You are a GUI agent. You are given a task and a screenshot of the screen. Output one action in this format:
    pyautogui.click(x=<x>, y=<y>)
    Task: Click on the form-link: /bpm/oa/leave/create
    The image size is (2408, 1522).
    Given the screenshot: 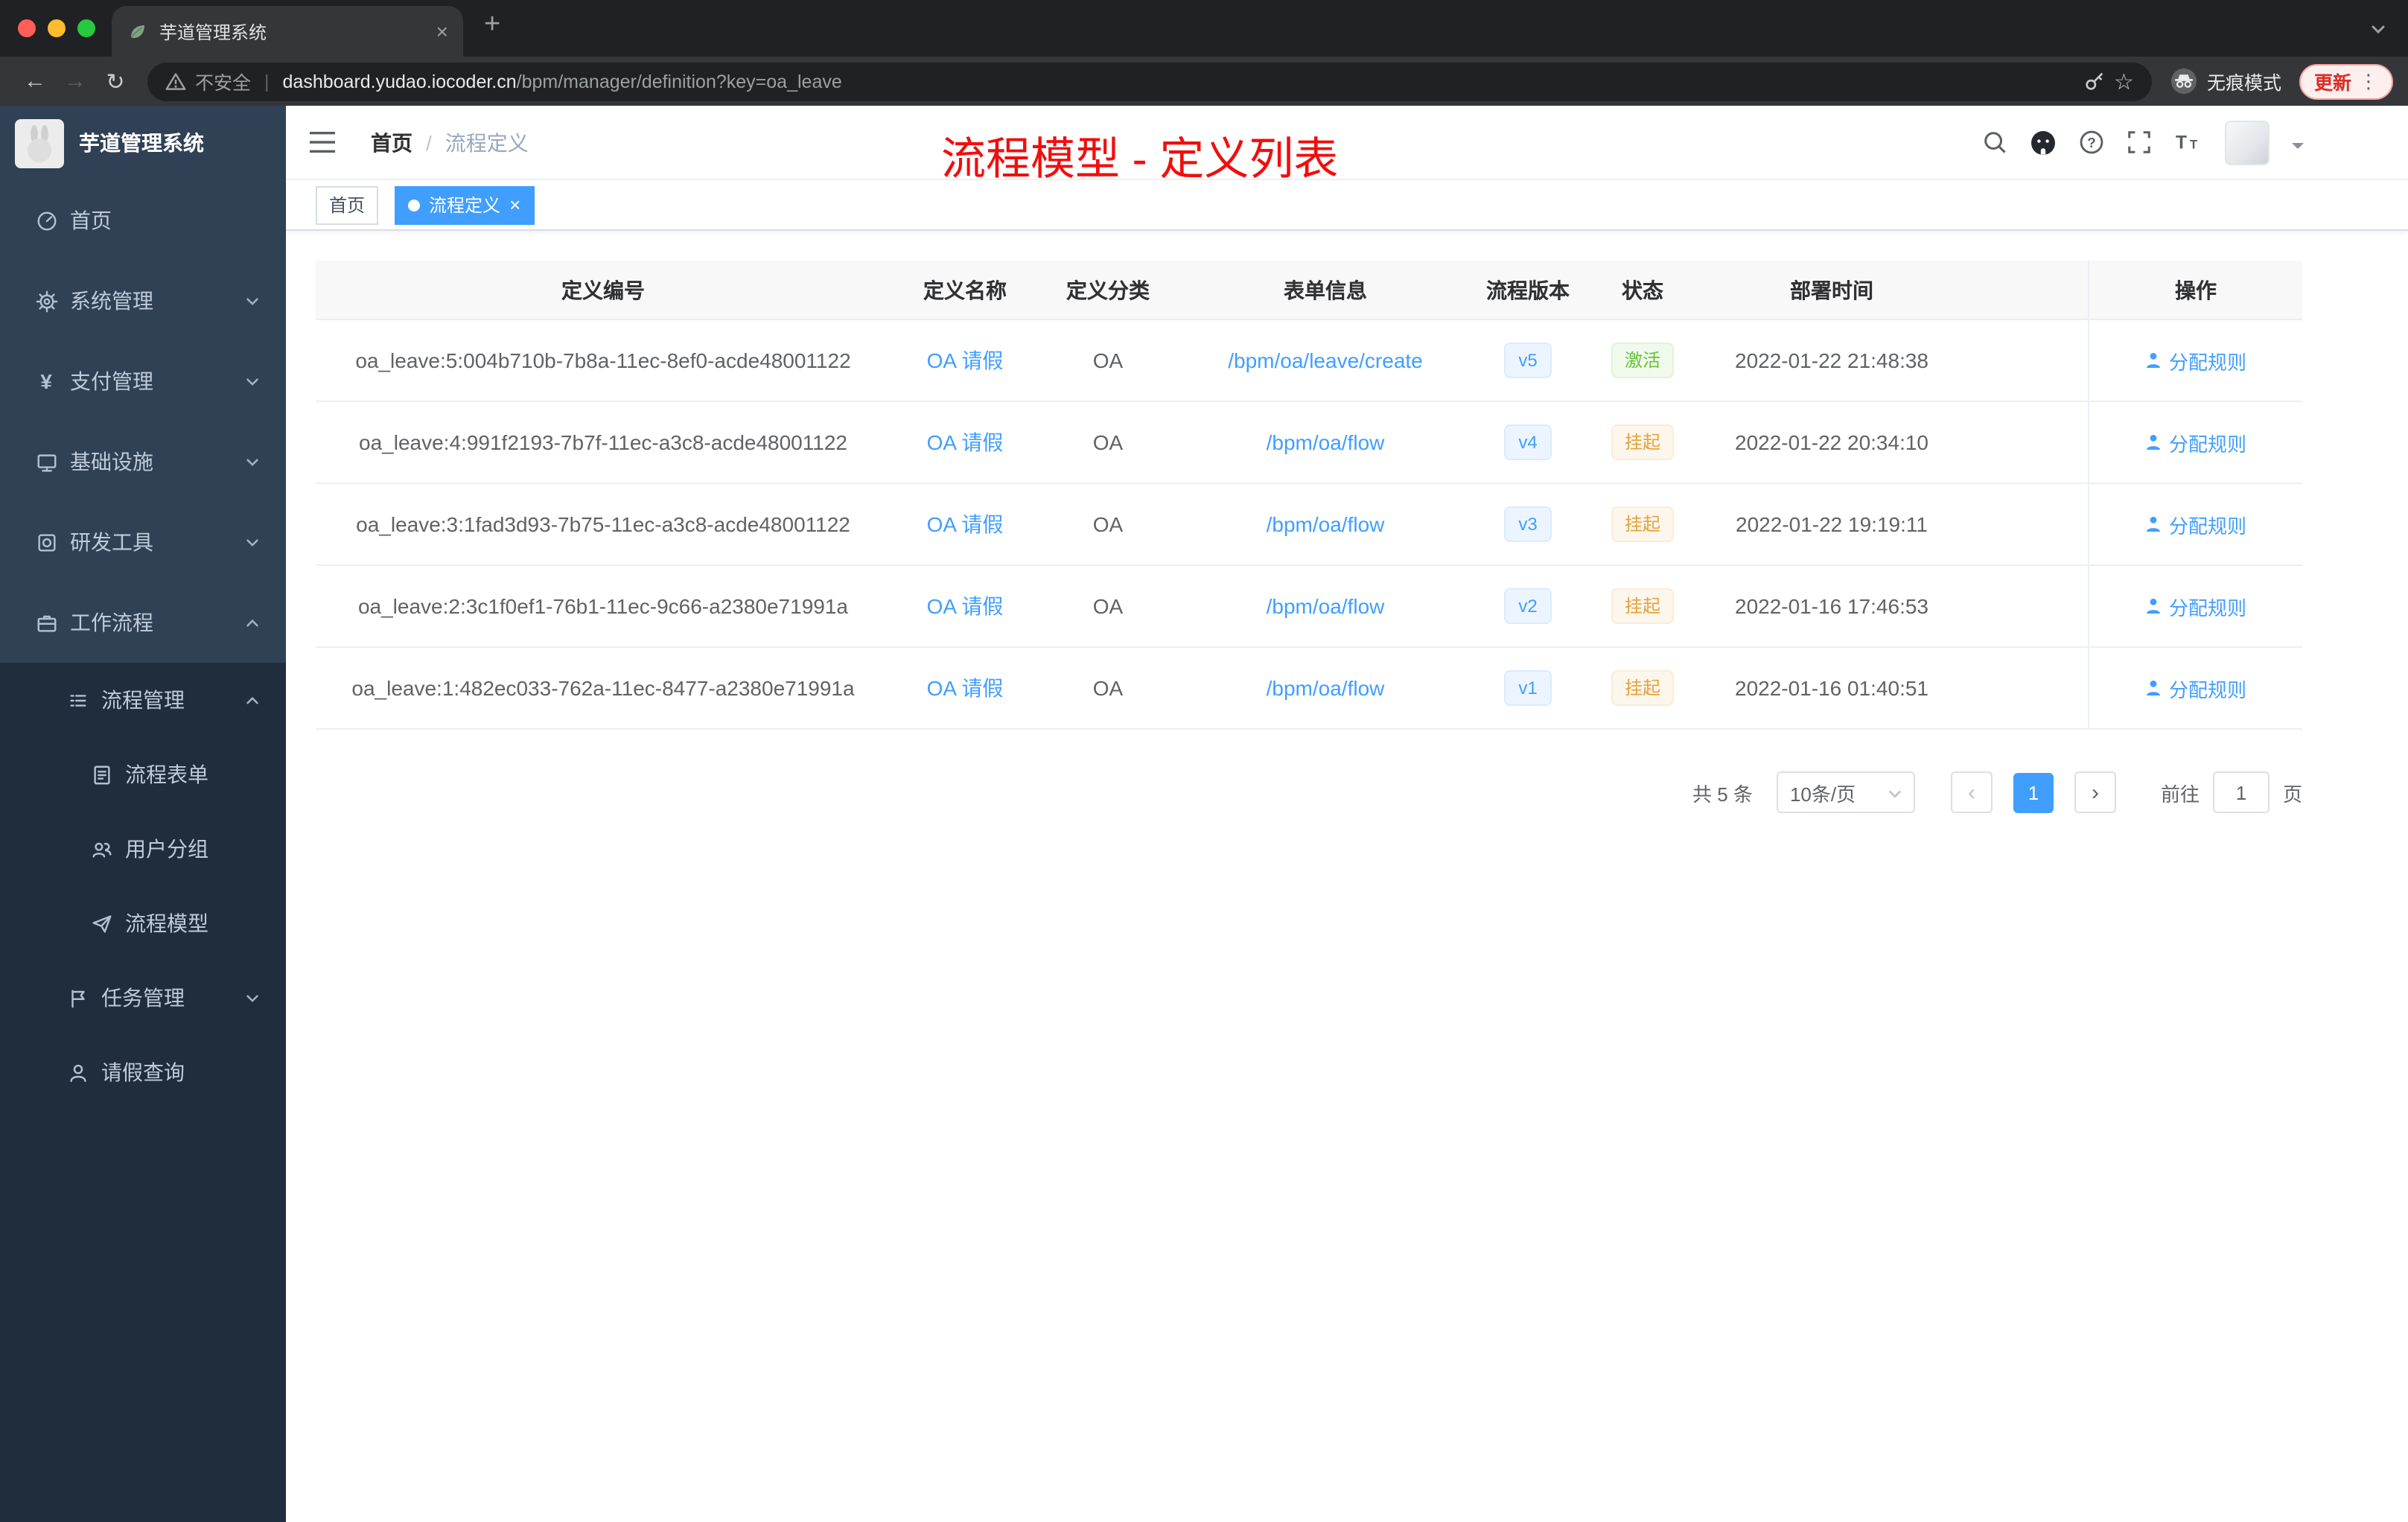 What is the action you would take?
    pyautogui.click(x=1325, y=360)
    